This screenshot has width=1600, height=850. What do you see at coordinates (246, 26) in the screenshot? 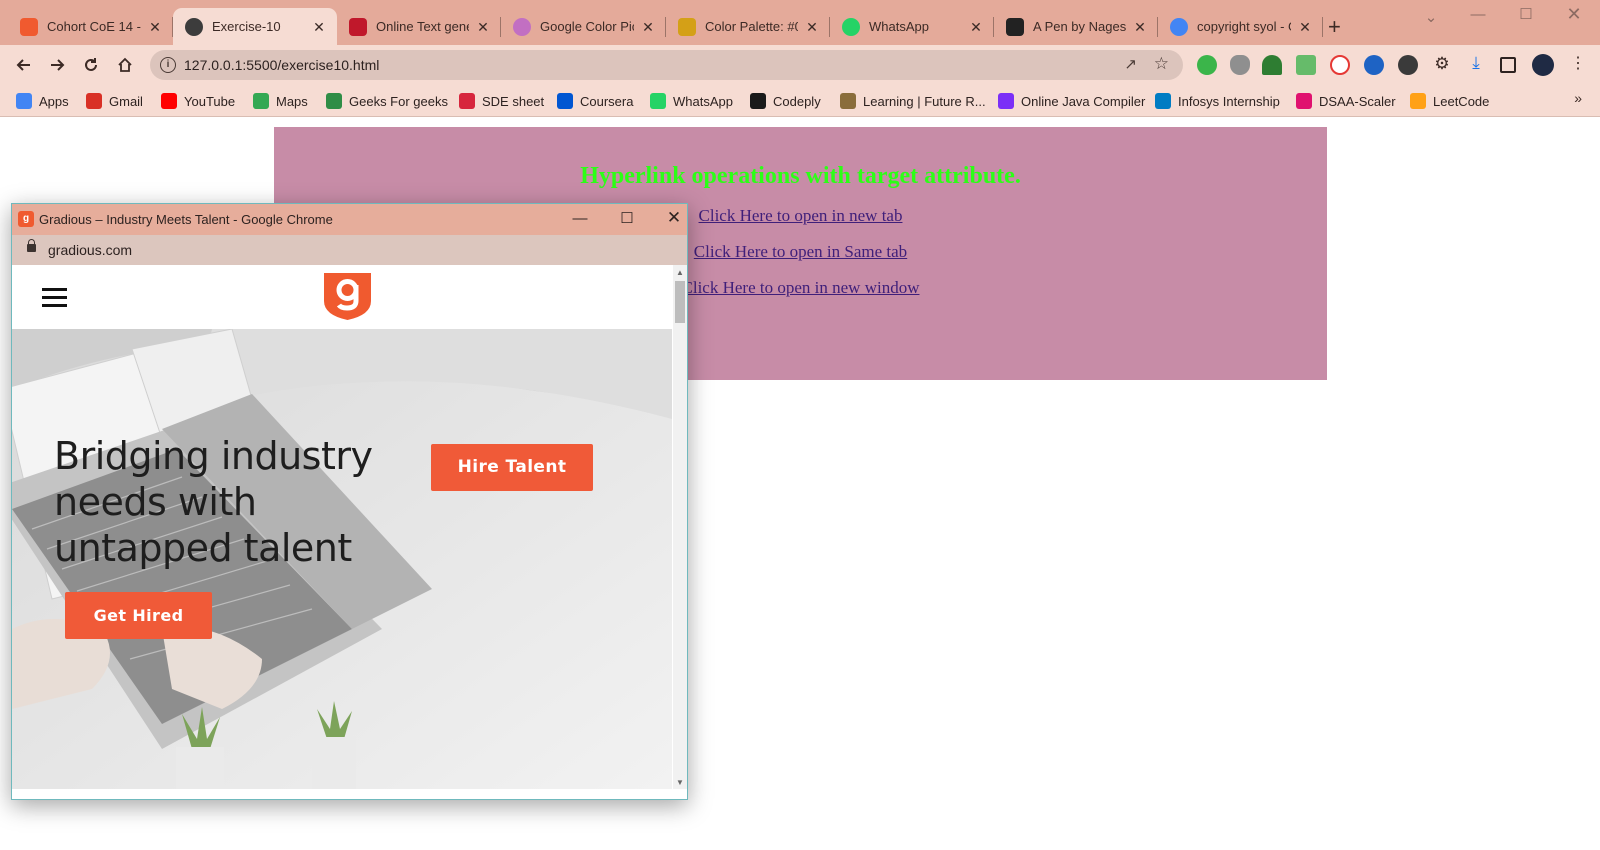
I see `tab-title: Exercise-10` at bounding box center [246, 26].